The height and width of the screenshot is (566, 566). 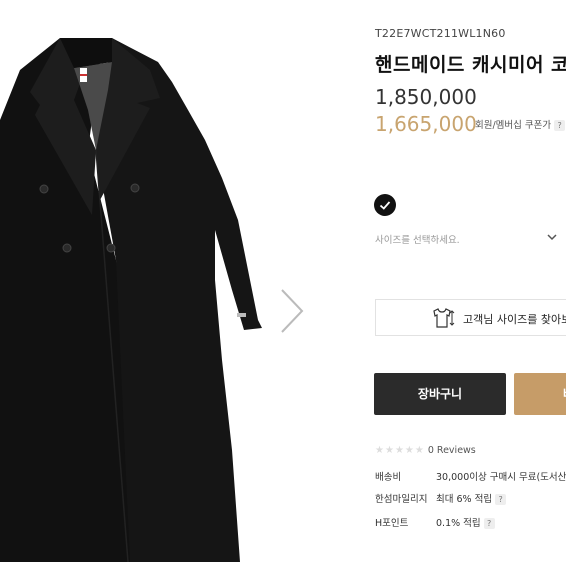 I want to click on member-coupon-label: 회원/멤버십 쿠폰가?, so click(x=520, y=124).